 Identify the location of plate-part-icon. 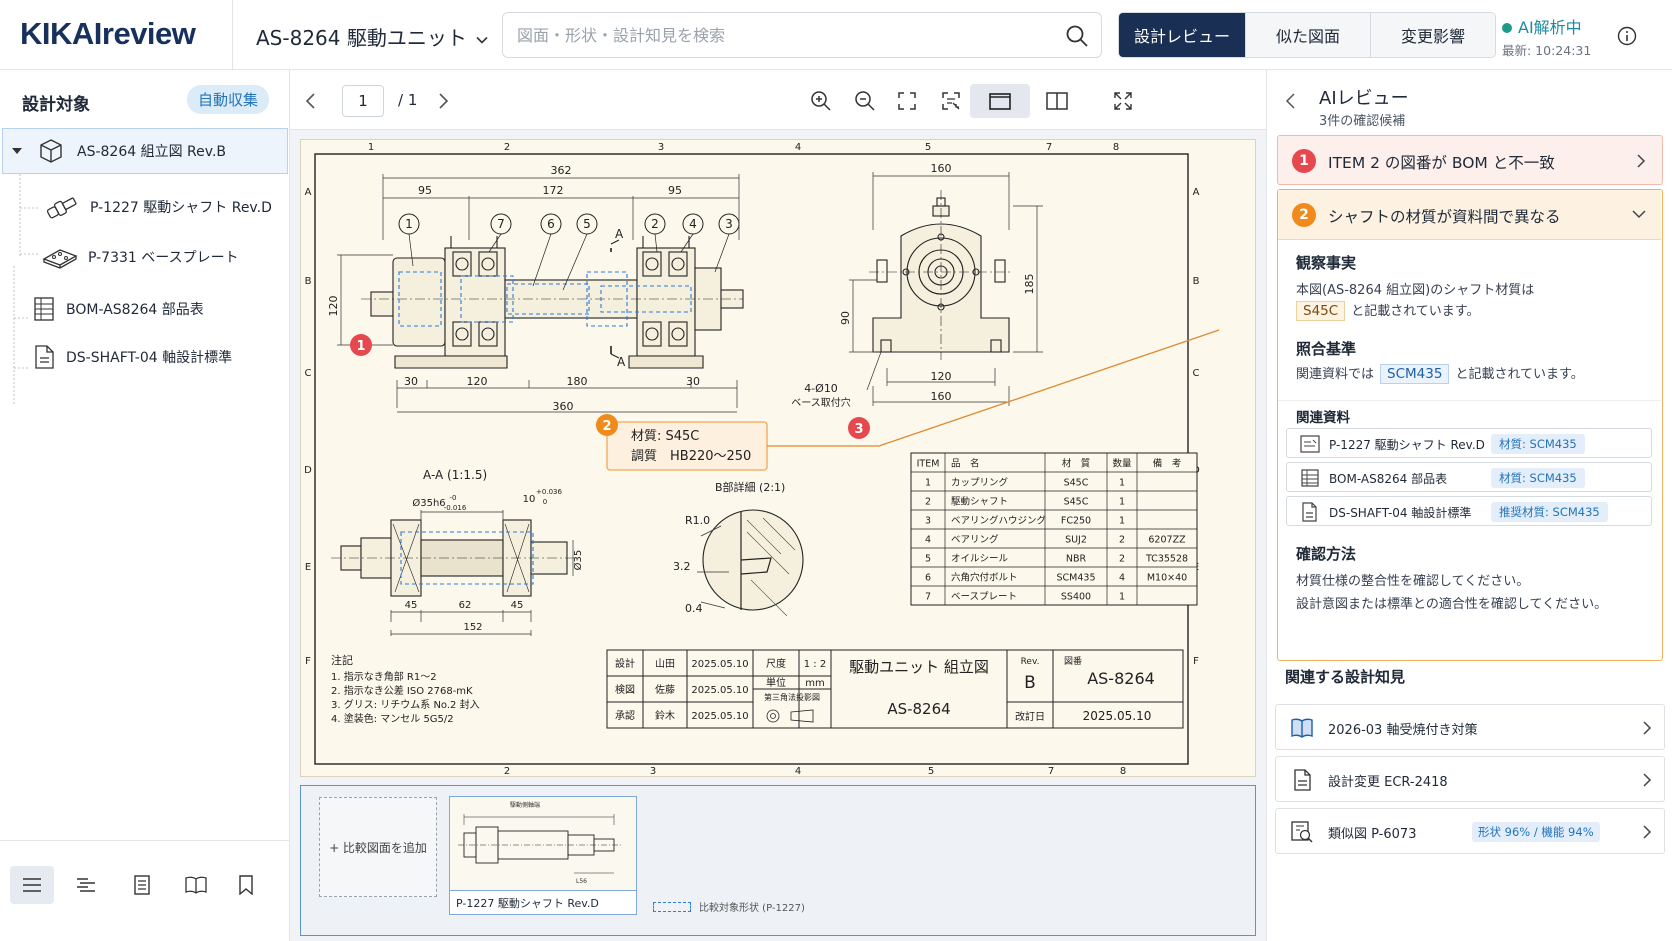
(60, 259).